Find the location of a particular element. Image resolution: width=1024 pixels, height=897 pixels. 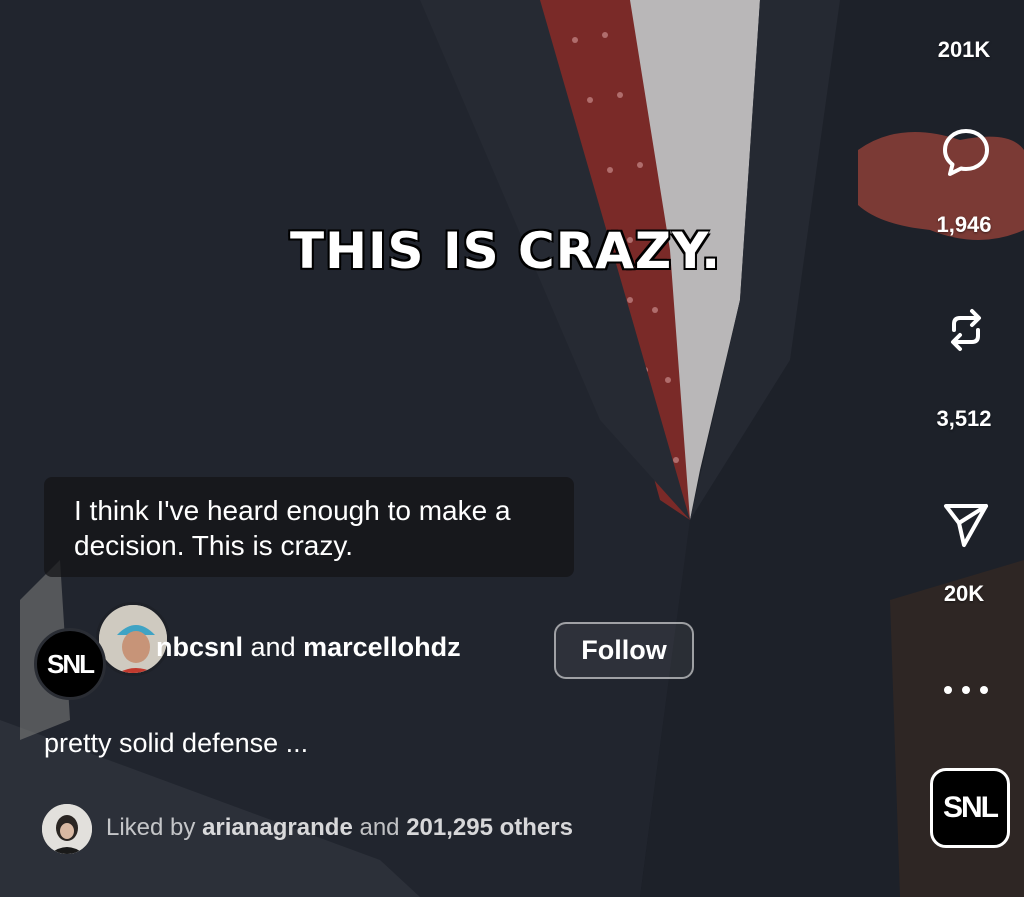

liked-by-text: Liked by arianagrande and 201,295 others is located at coordinates (339, 828).